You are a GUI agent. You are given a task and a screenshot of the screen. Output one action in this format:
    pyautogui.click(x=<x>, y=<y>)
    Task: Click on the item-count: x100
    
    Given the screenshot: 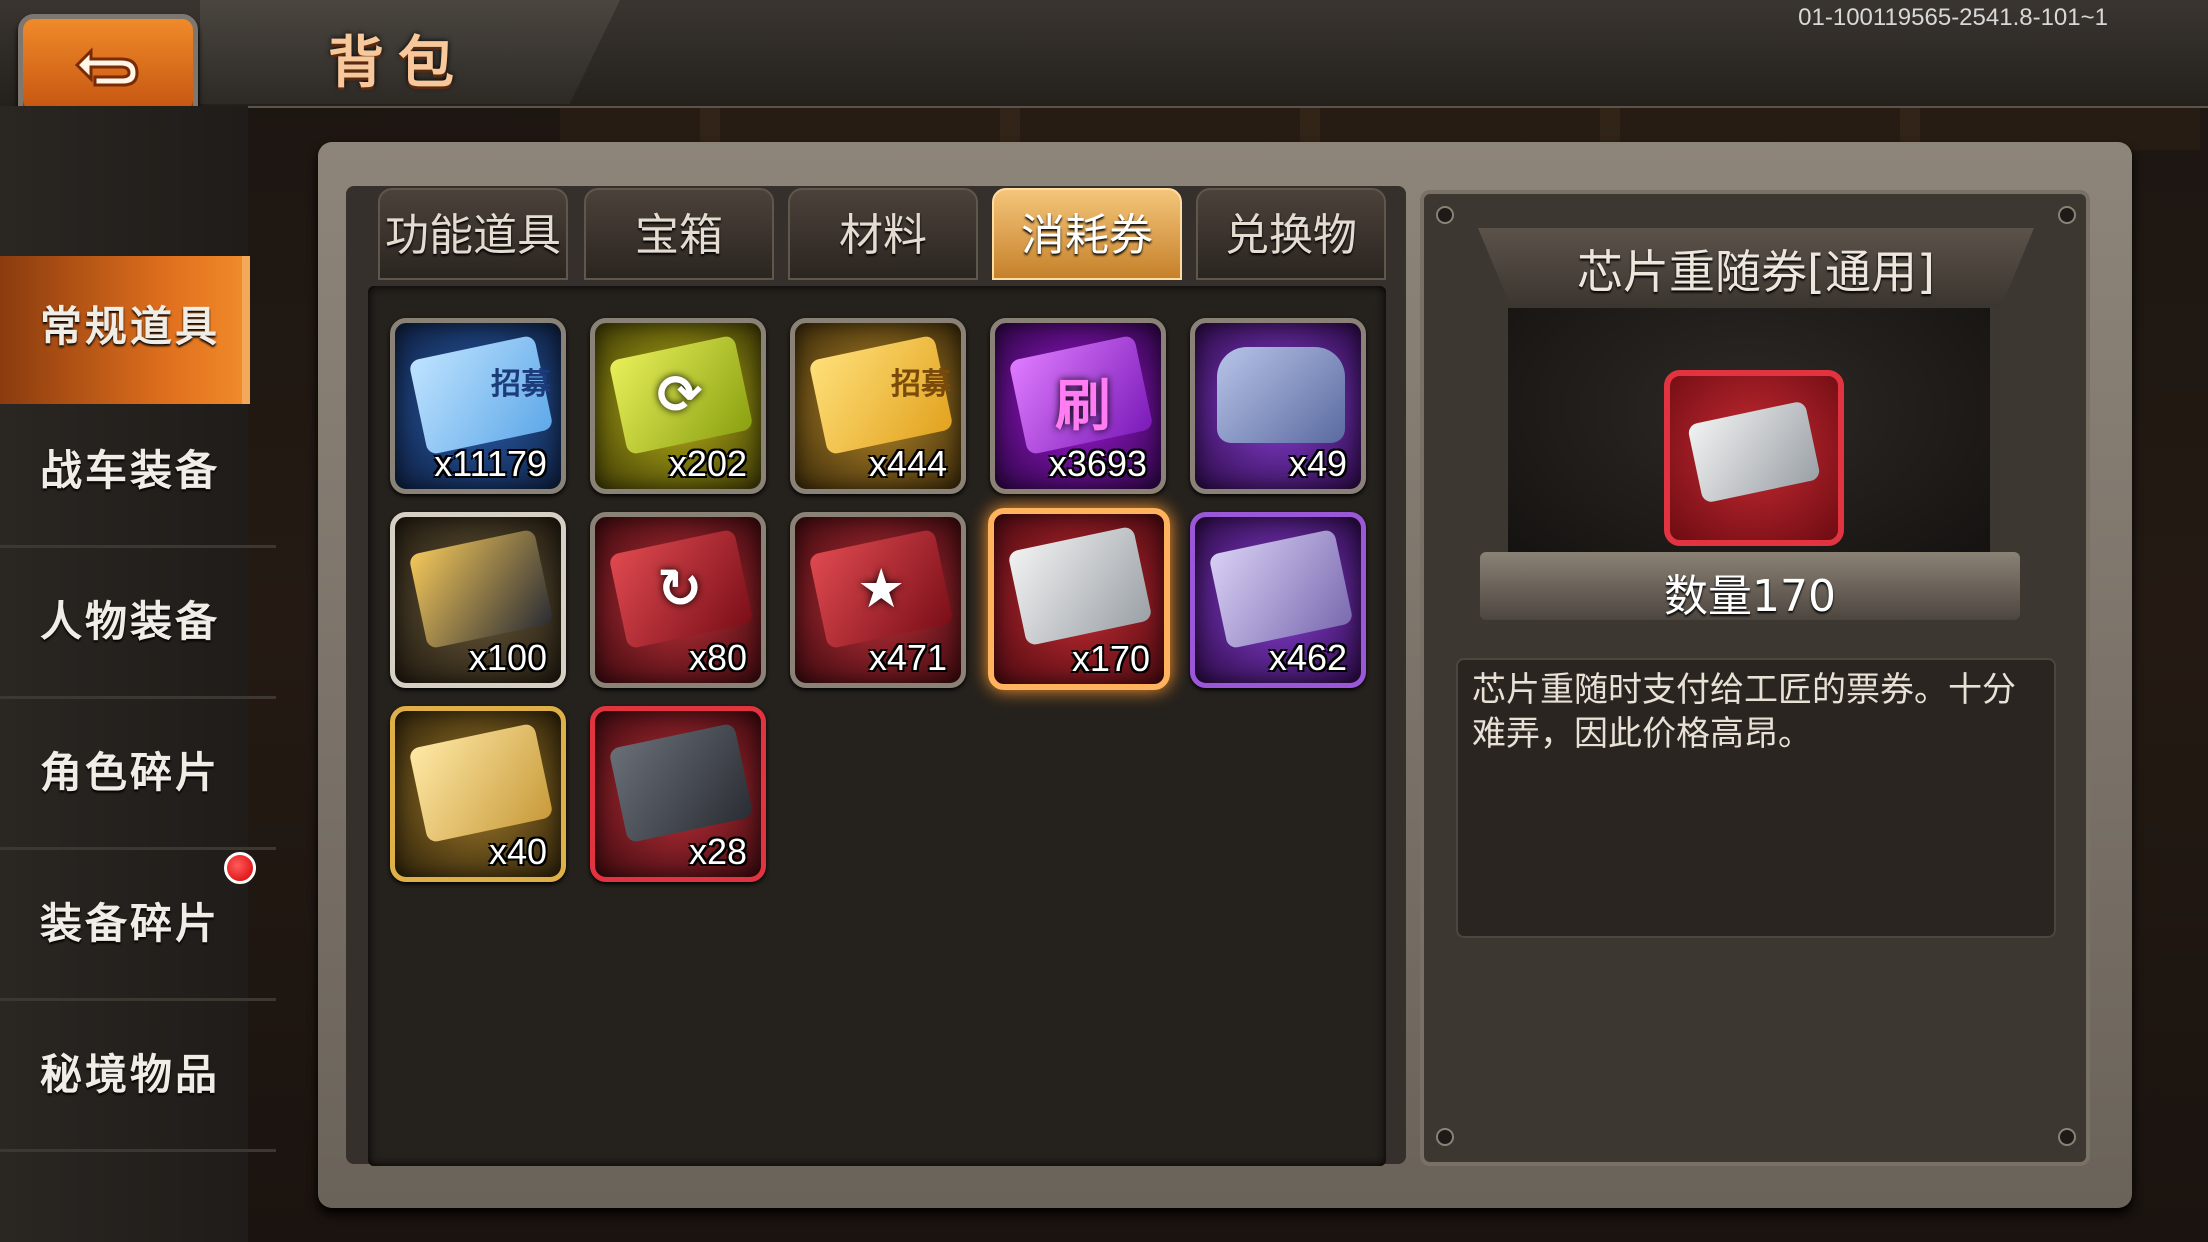 What is the action you would take?
    pyautogui.click(x=507, y=657)
    